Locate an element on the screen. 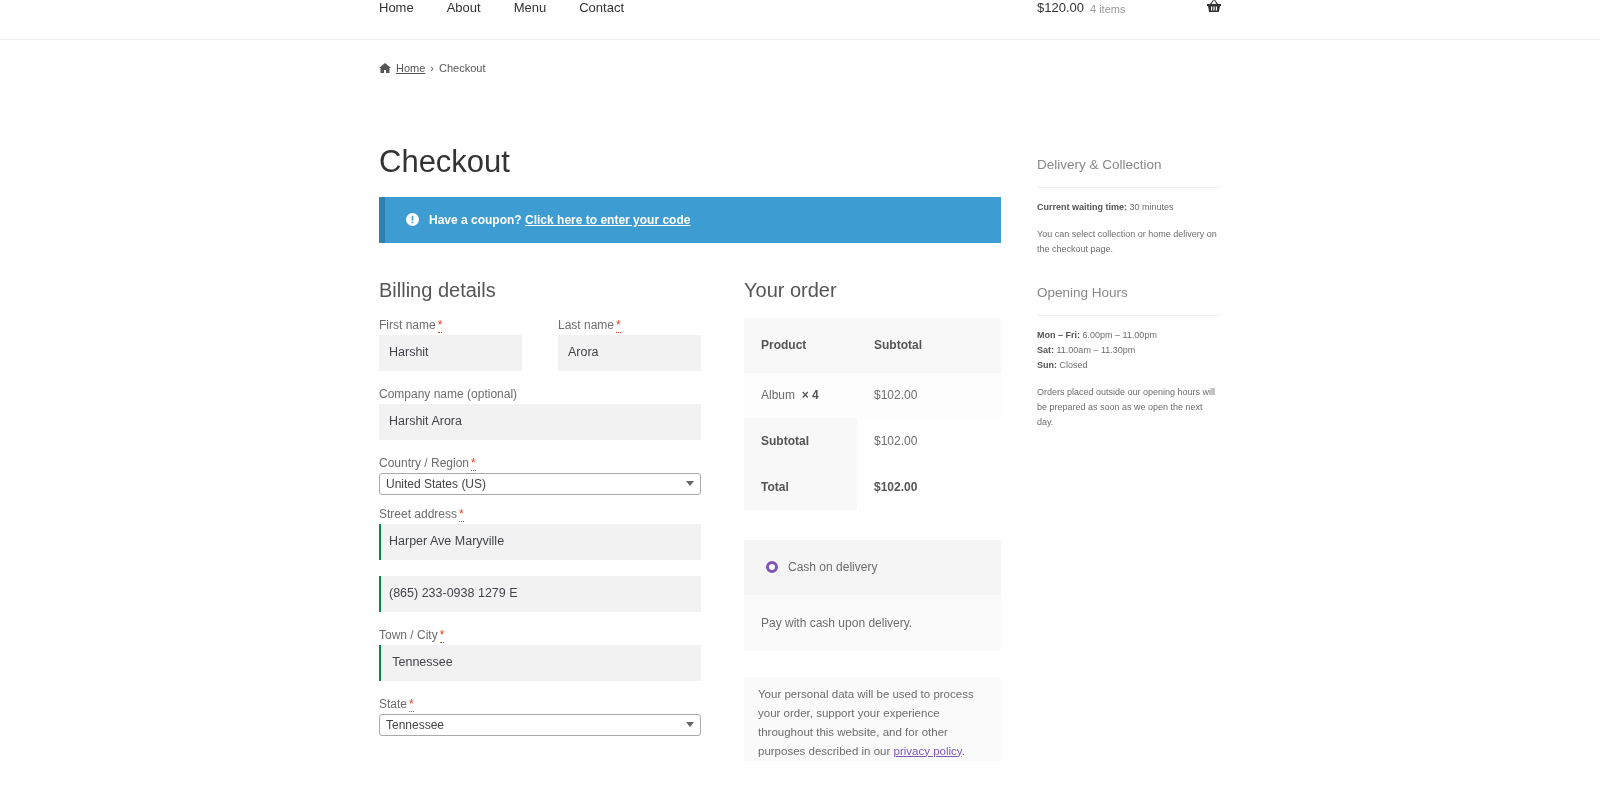 Image resolution: width=1600 pixels, height=789 pixels. field-label: Last name is located at coordinates (586, 324).